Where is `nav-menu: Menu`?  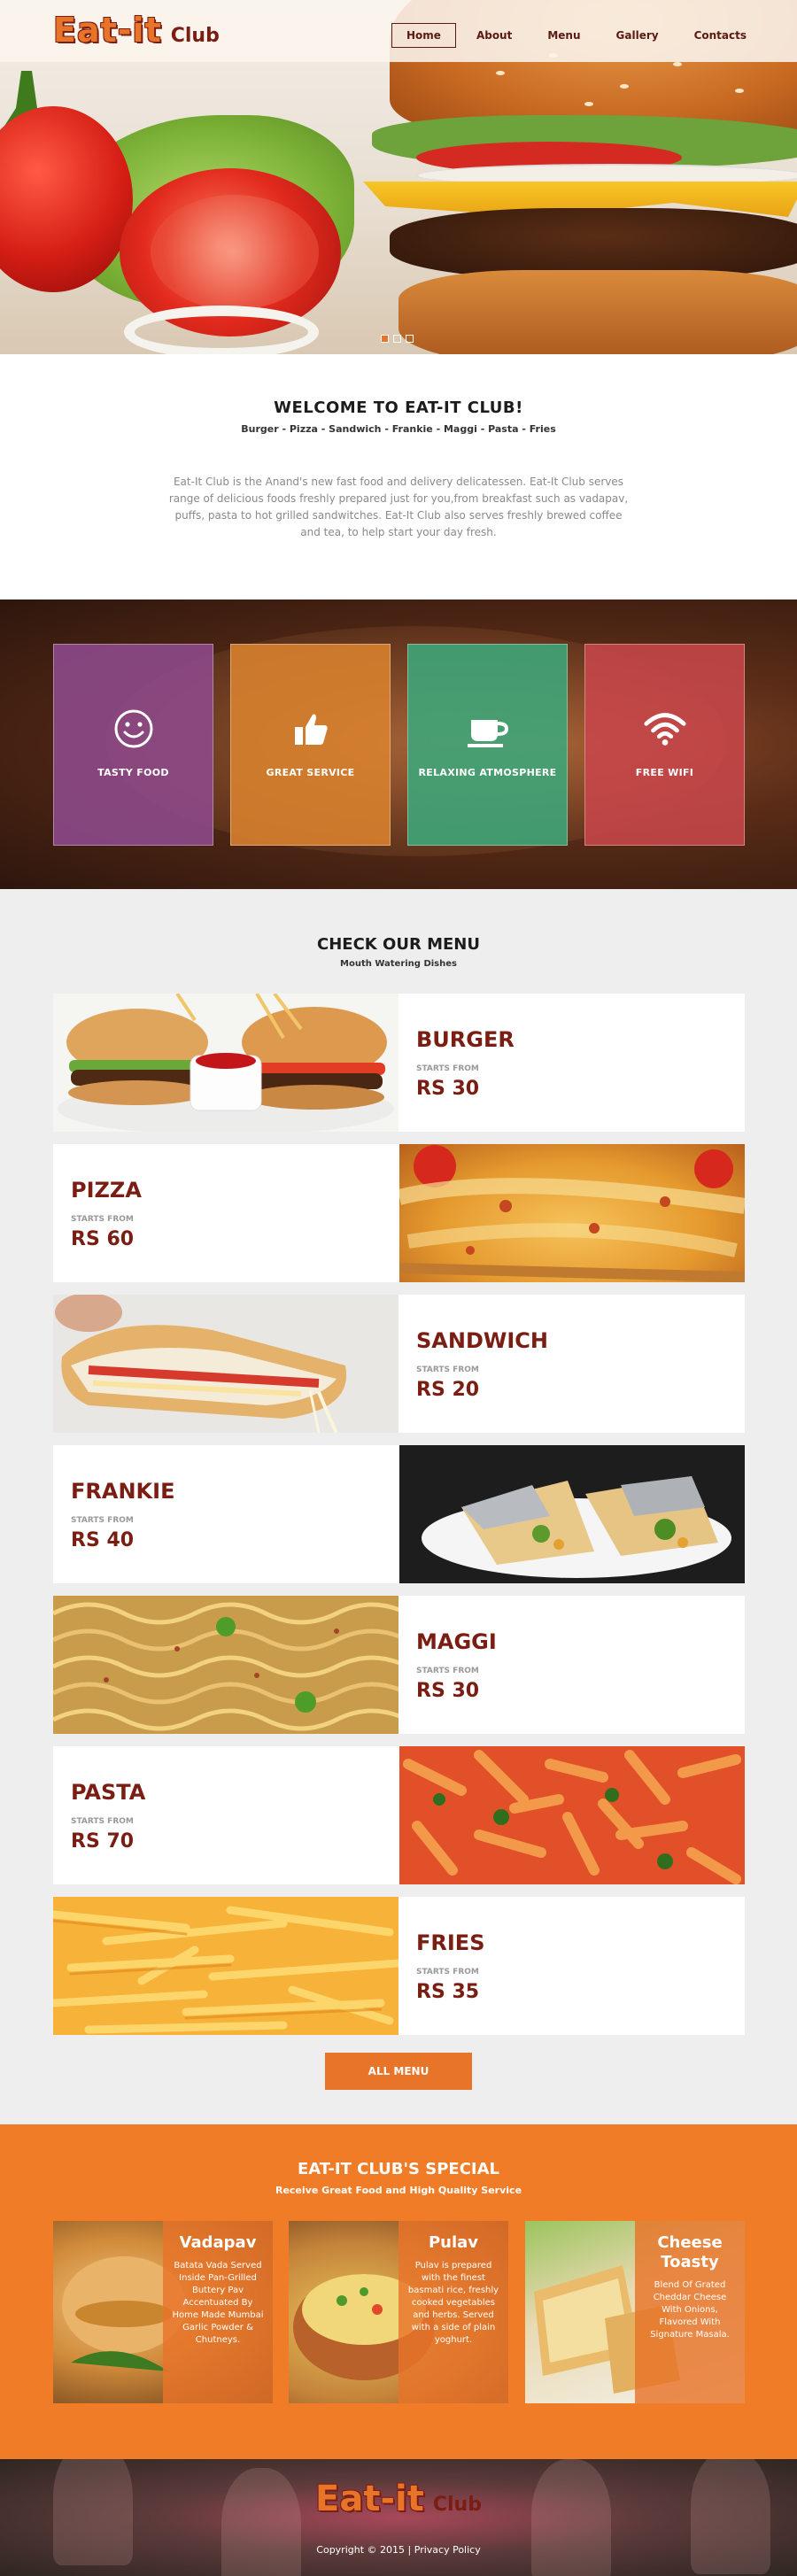 nav-menu: Menu is located at coordinates (563, 35).